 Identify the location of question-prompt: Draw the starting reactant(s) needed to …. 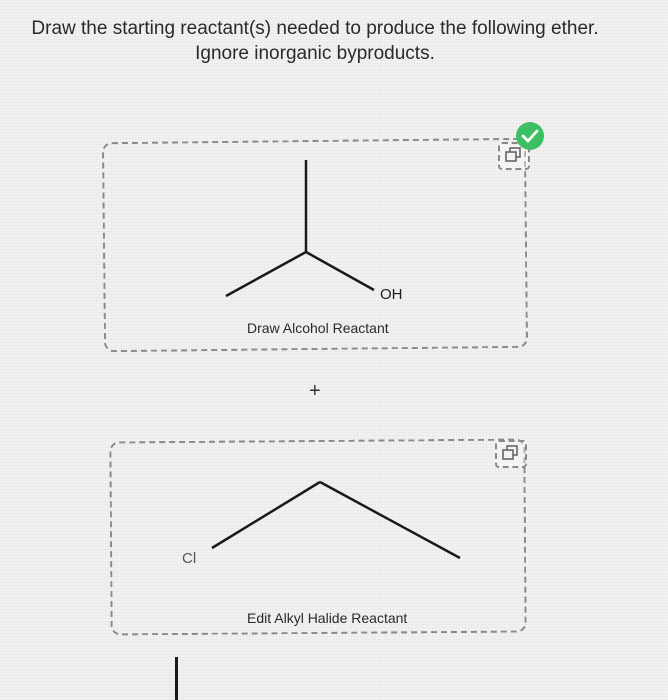
(315, 41).